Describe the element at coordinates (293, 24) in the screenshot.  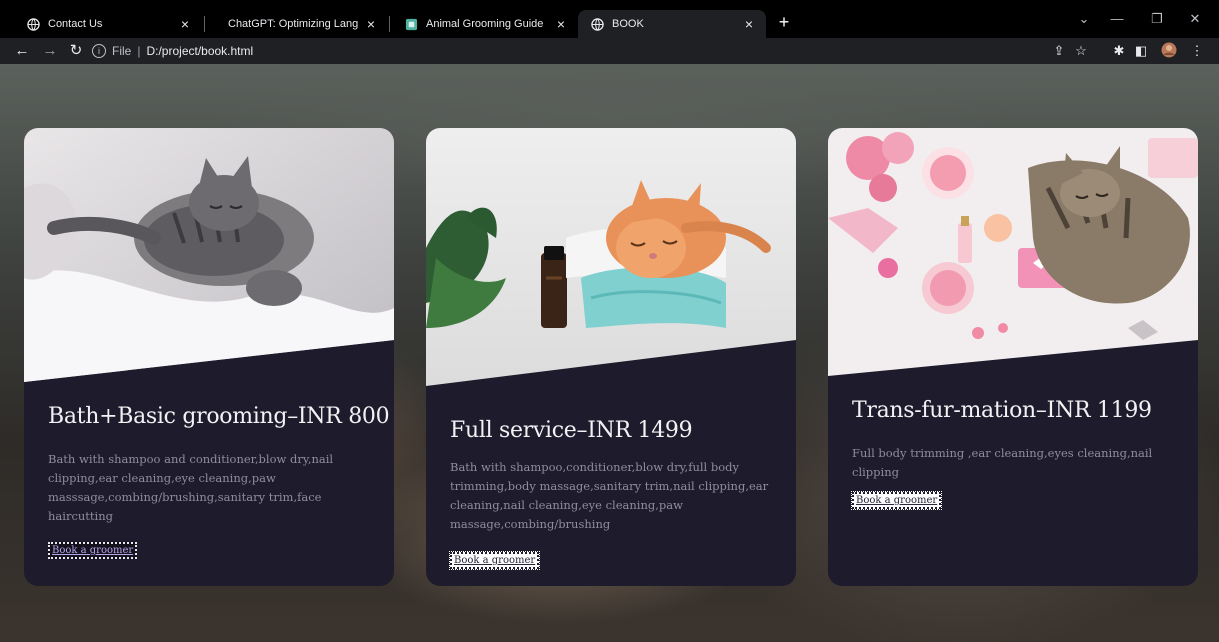
I see `tab-title: ChatGPT: Optimizing Language M` at that location.